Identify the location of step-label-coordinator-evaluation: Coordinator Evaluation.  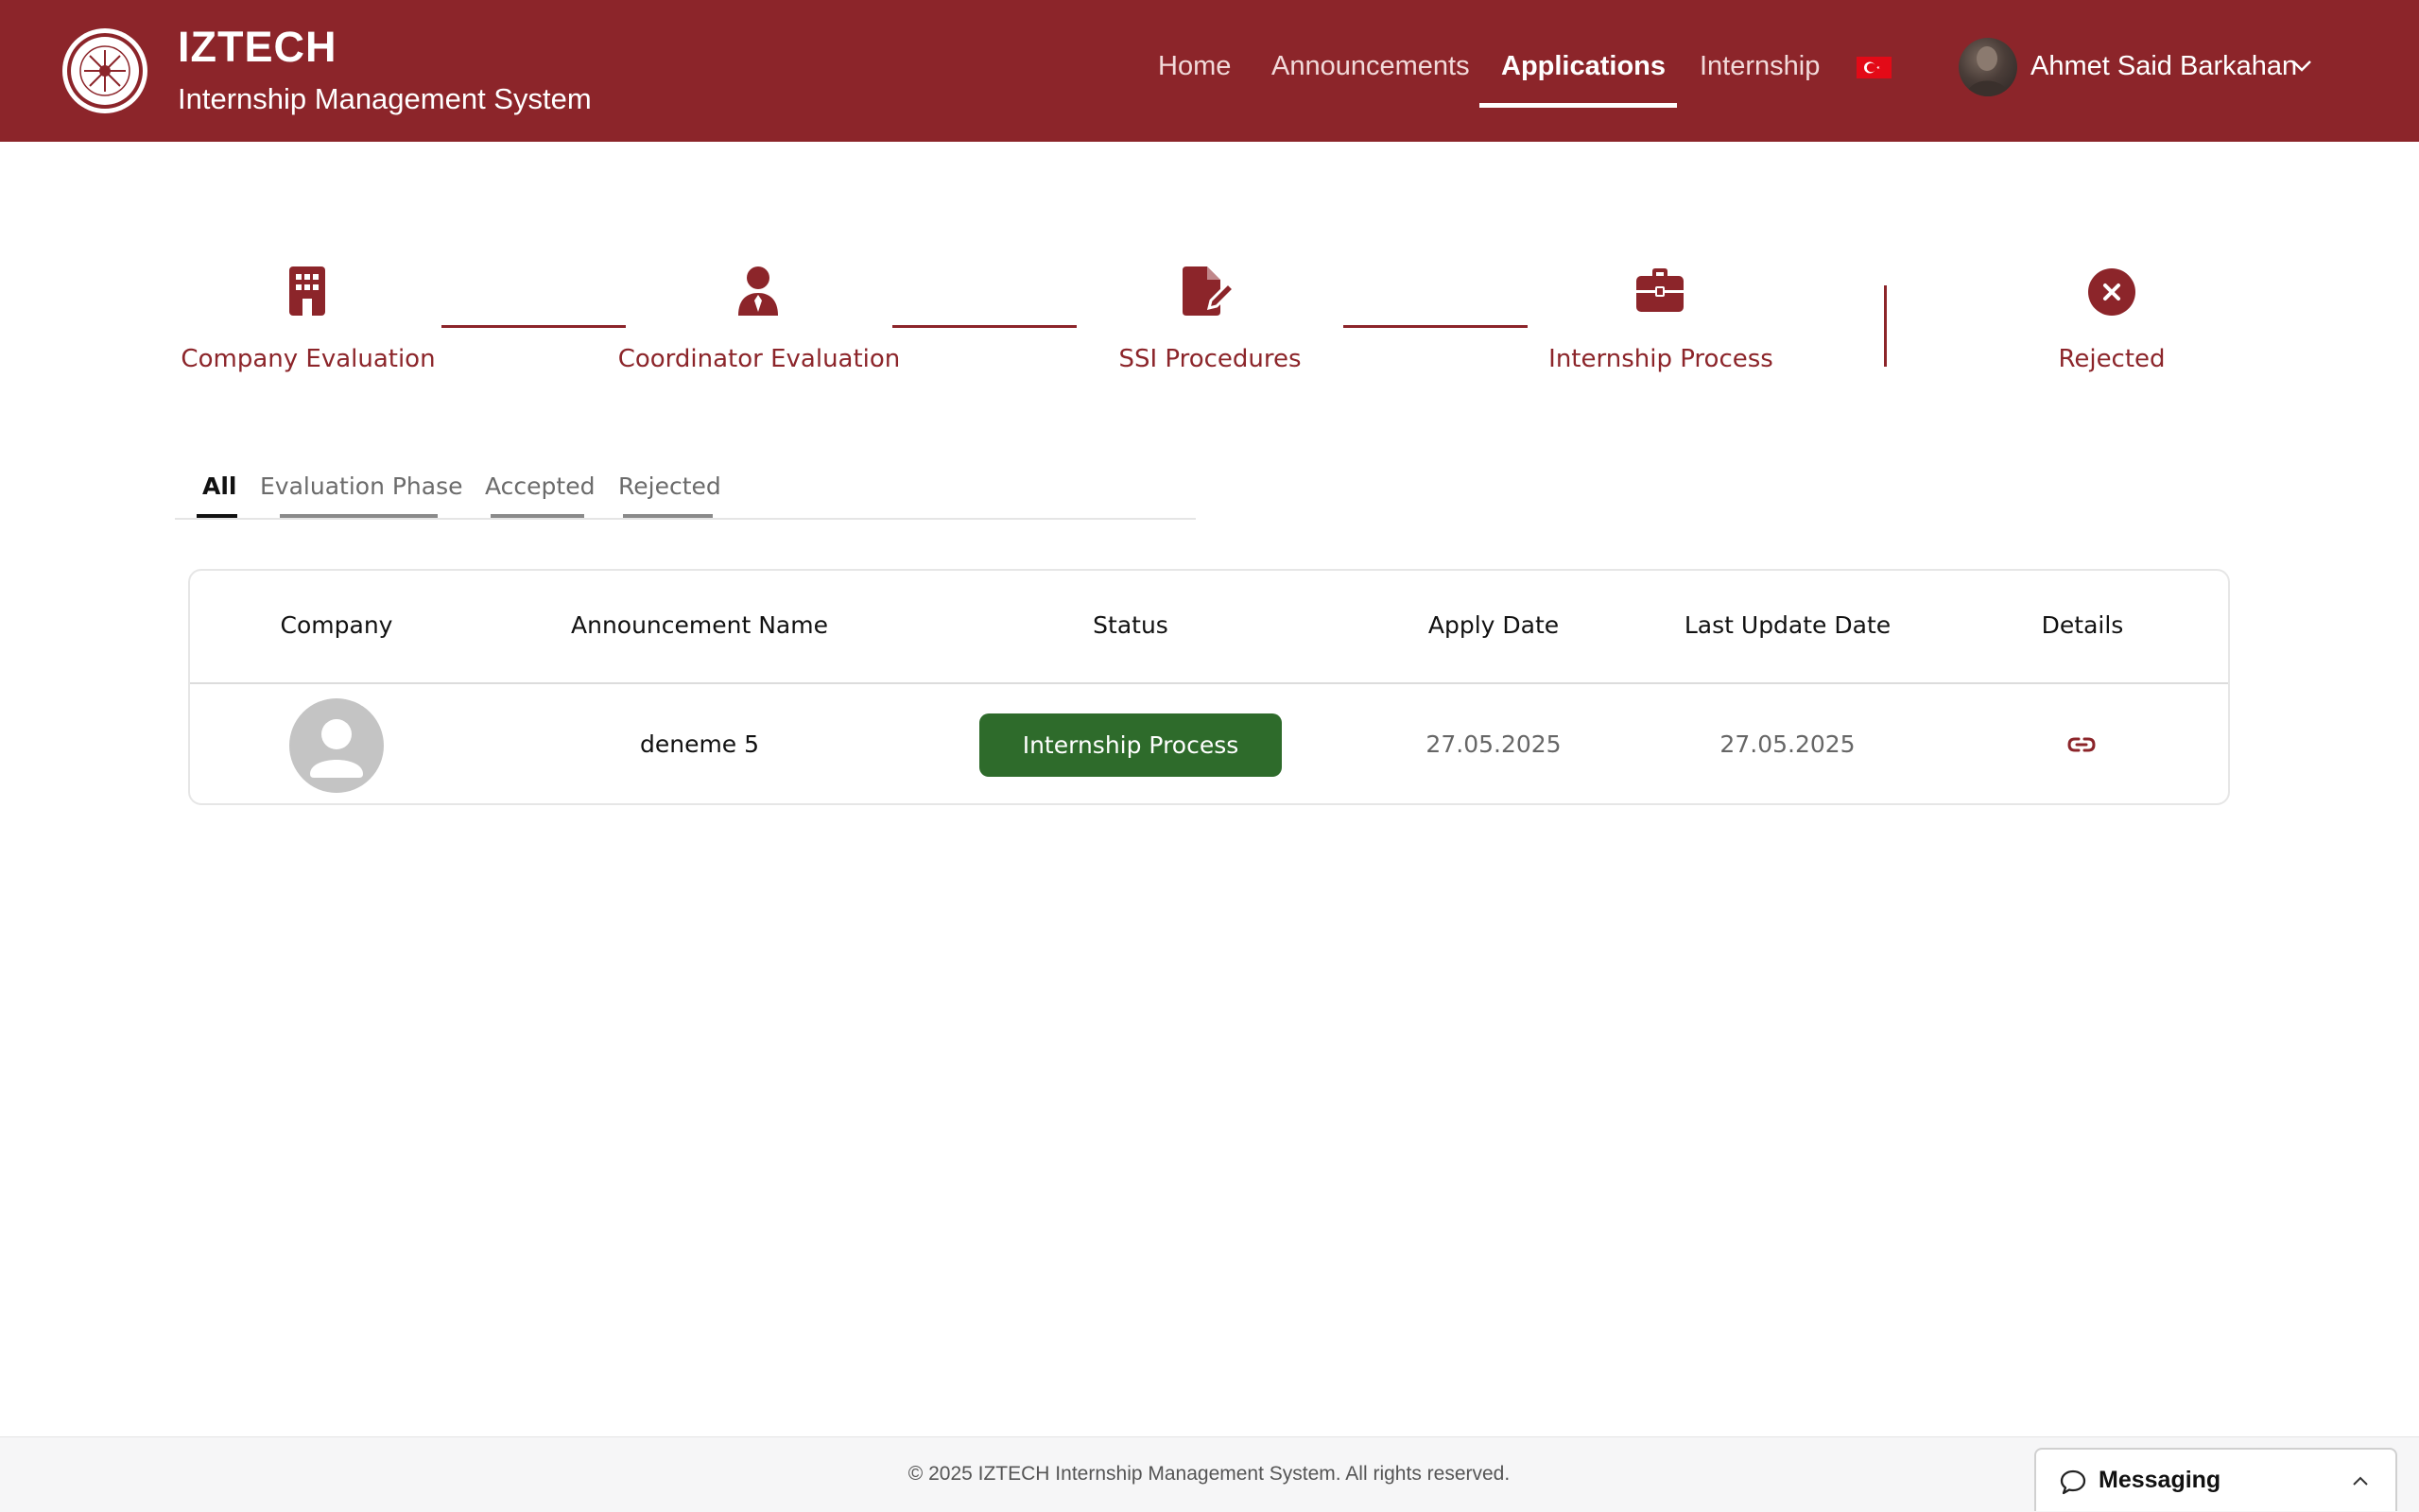
(759, 359).